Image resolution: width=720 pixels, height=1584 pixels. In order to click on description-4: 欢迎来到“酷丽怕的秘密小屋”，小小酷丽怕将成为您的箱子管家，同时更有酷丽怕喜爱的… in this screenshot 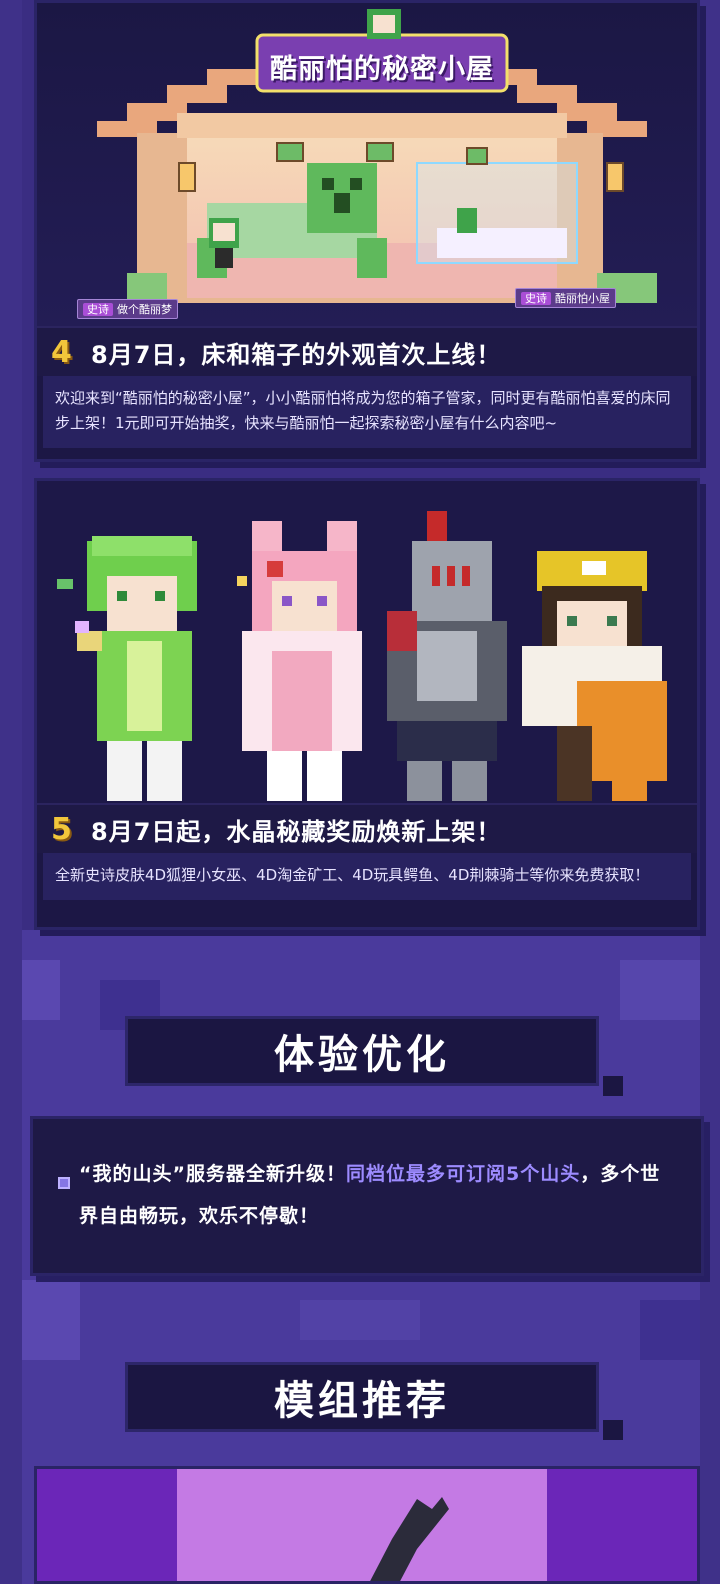, I will do `click(367, 412)`.